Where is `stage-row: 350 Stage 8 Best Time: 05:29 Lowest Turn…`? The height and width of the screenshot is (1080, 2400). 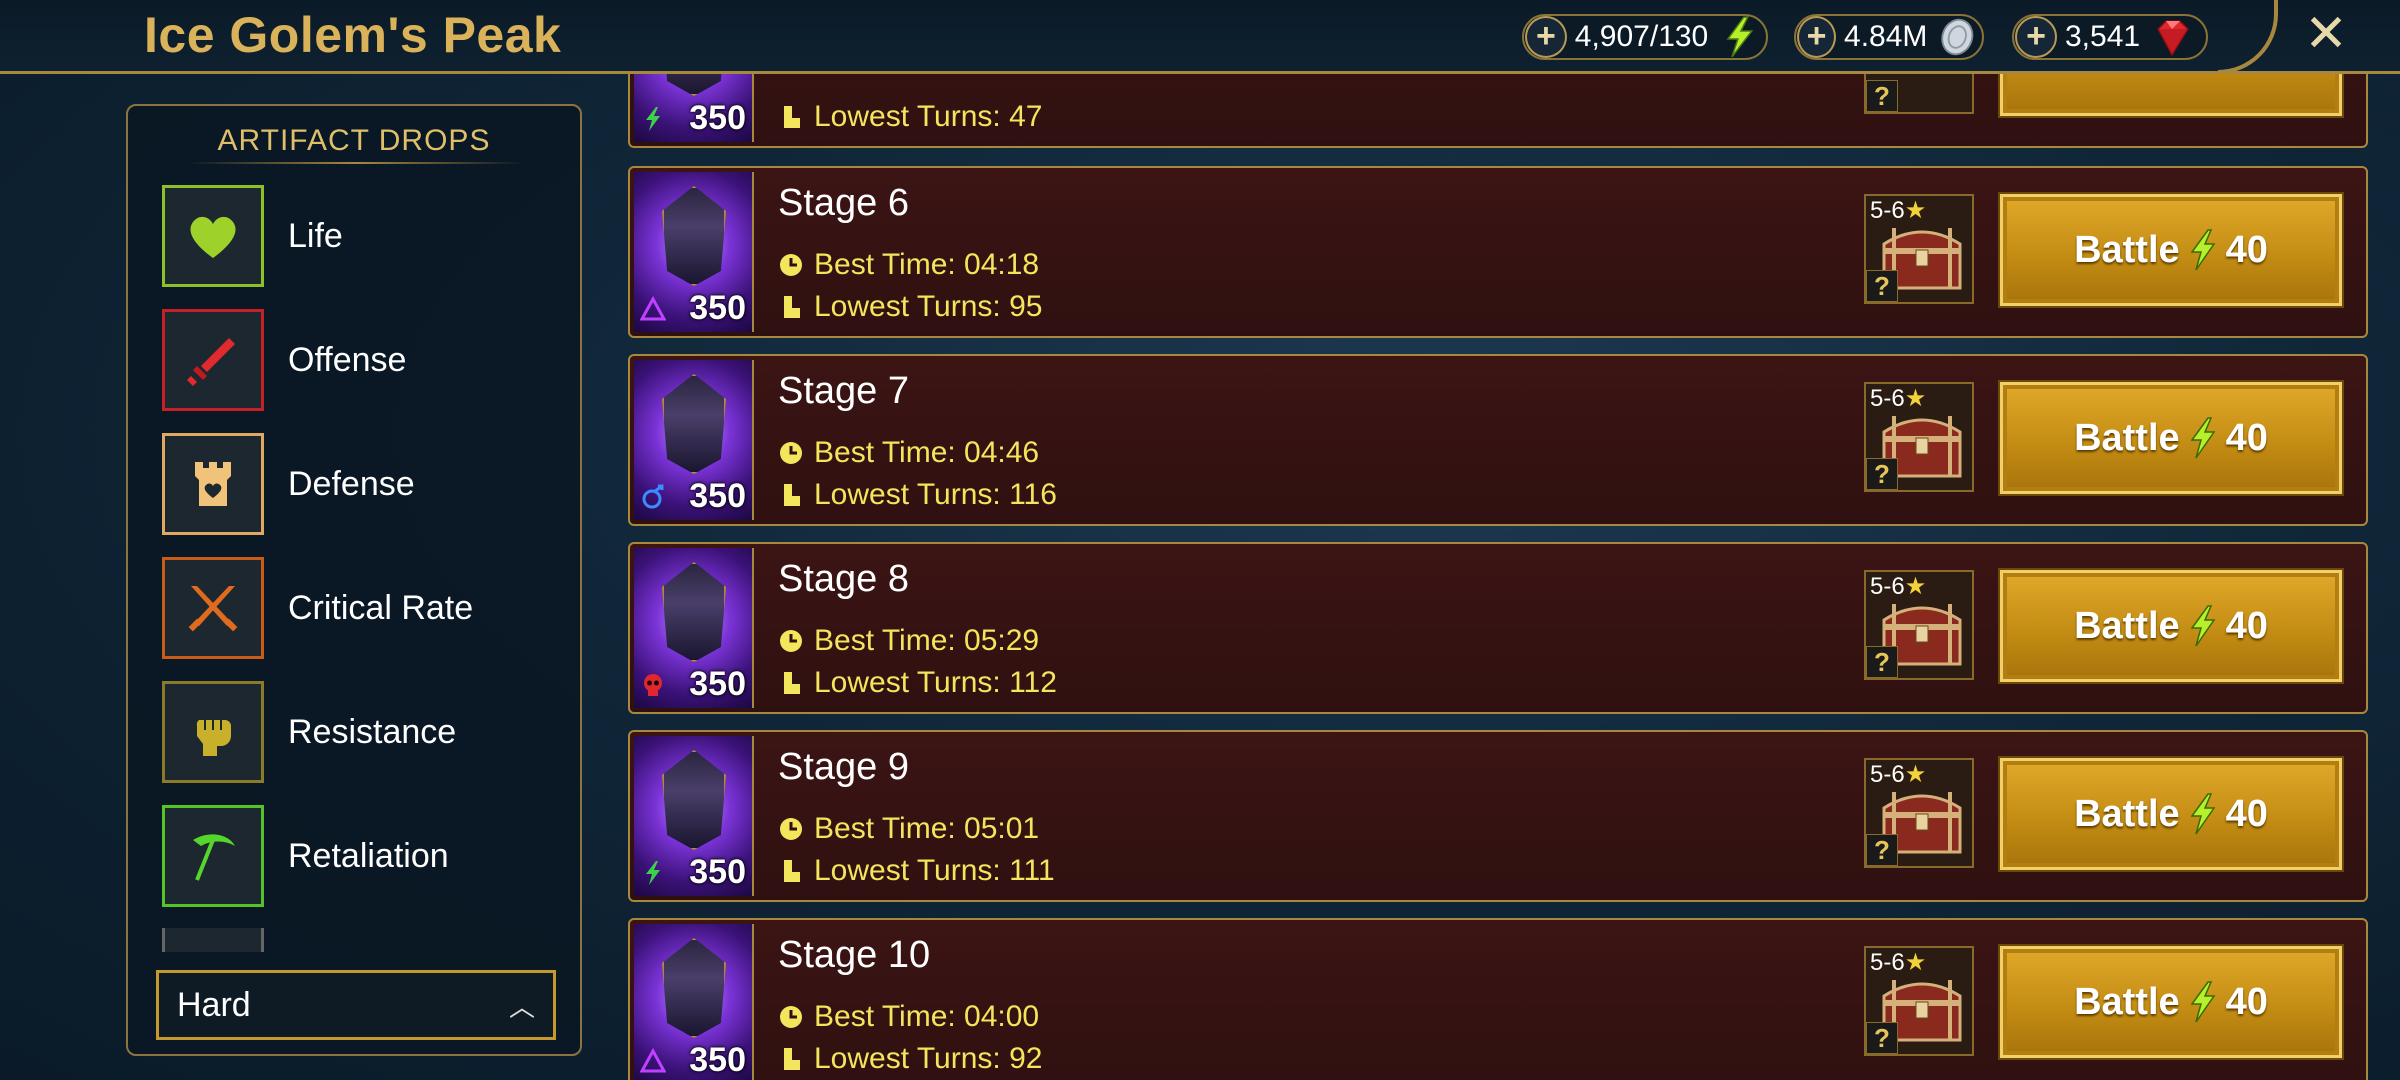
stage-row: 350 Stage 8 Best Time: 05:29 Lowest Turn… is located at coordinates (1498, 628).